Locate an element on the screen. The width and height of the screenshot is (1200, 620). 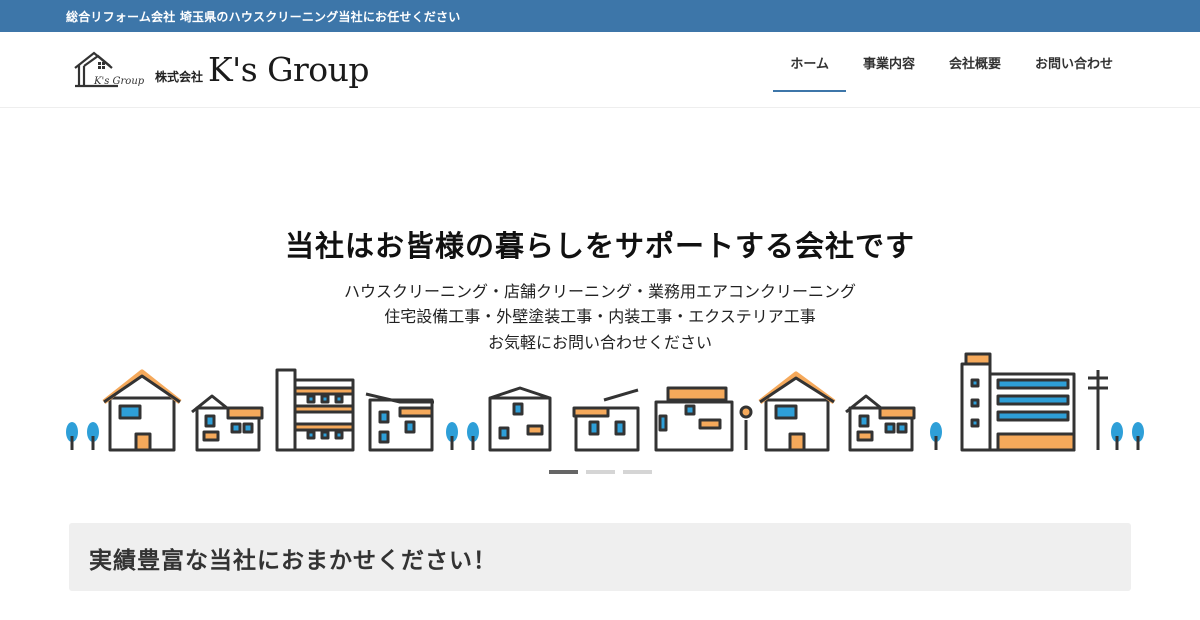
slider-pagination is located at coordinates (600, 472).